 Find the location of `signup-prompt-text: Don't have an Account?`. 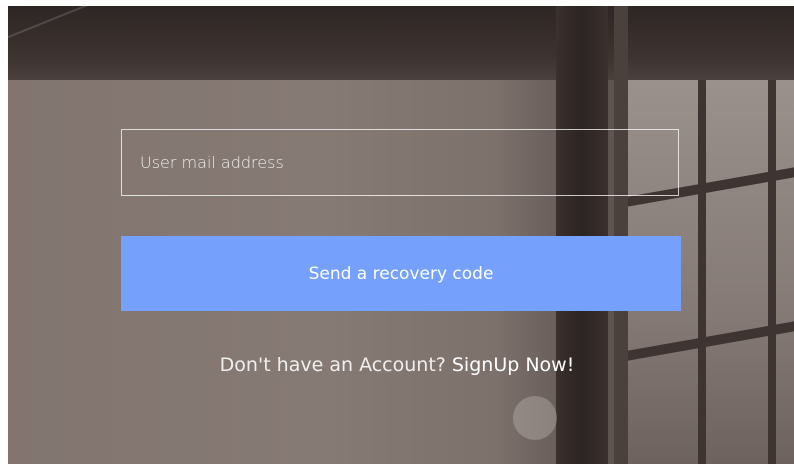

signup-prompt-text: Don't have an Account? is located at coordinates (332, 365).